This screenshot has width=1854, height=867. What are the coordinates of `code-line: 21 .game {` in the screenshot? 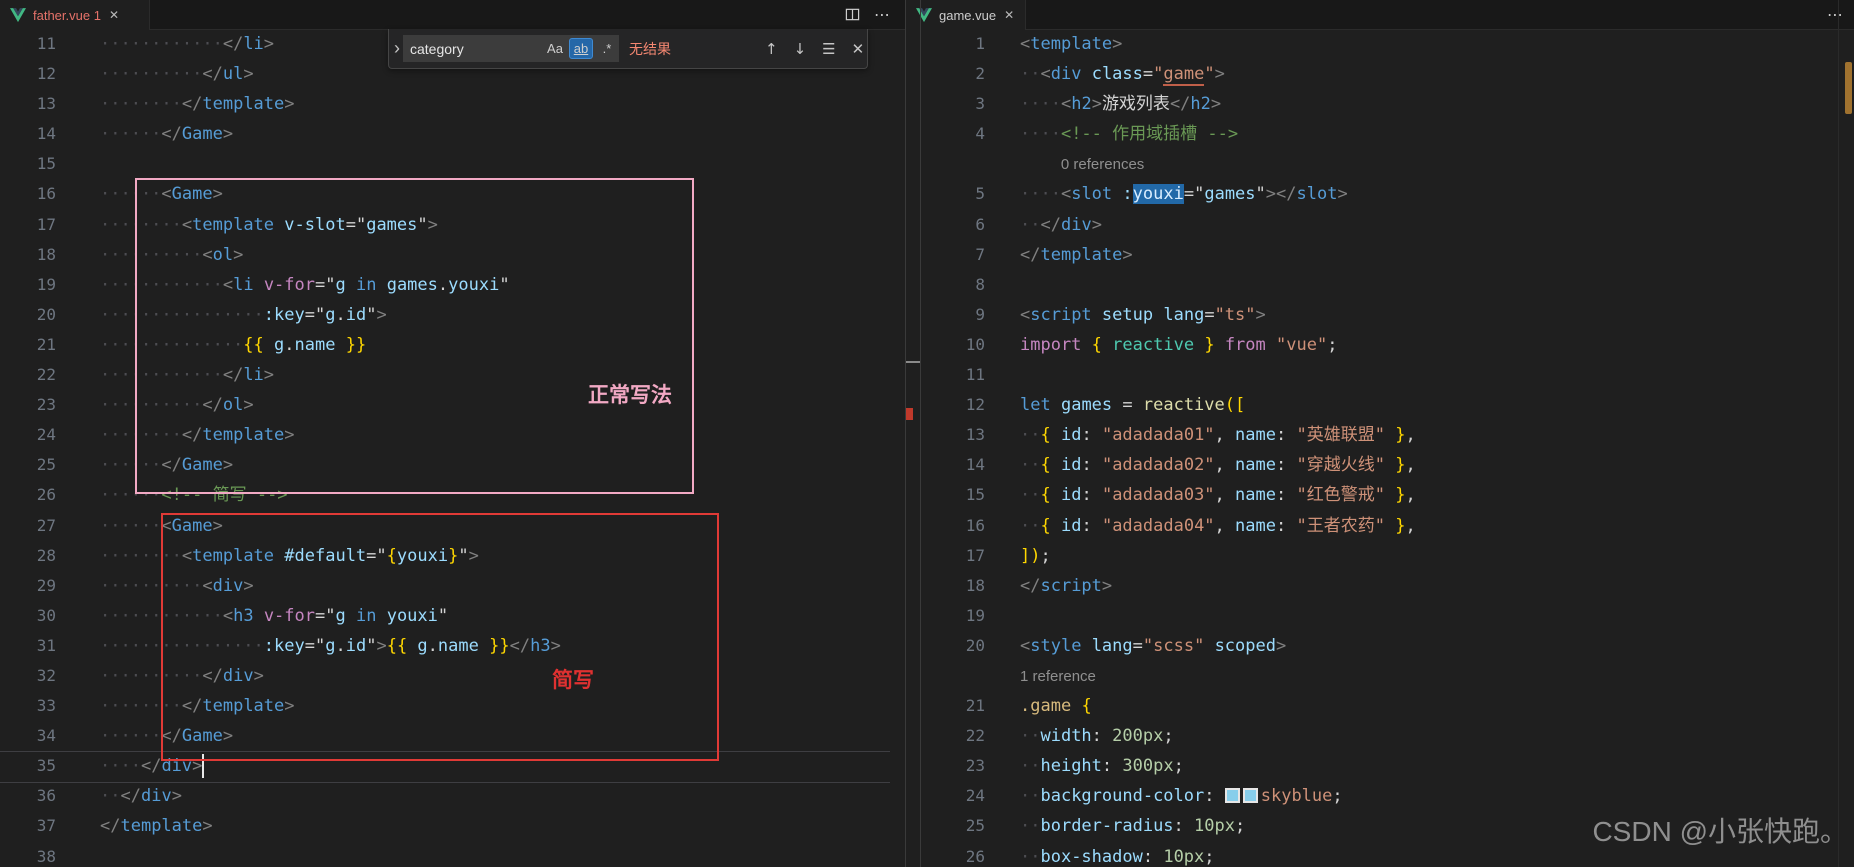 It's located at (1379, 706).